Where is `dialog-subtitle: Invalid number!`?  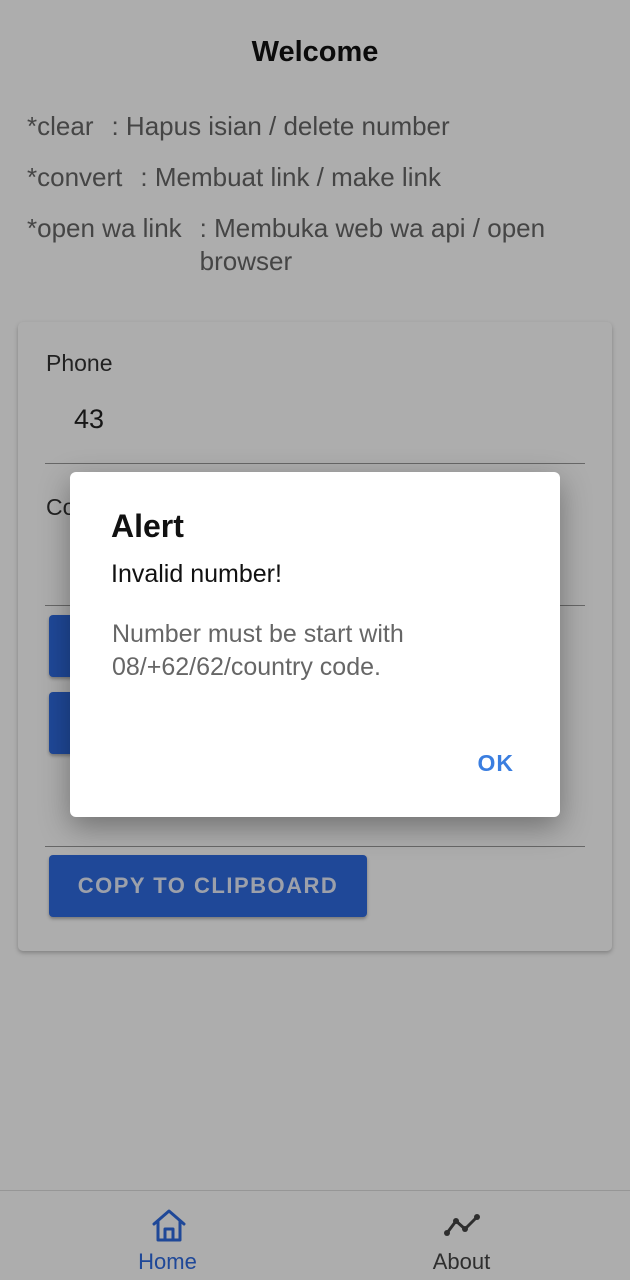
dialog-subtitle: Invalid number! is located at coordinates (196, 574).